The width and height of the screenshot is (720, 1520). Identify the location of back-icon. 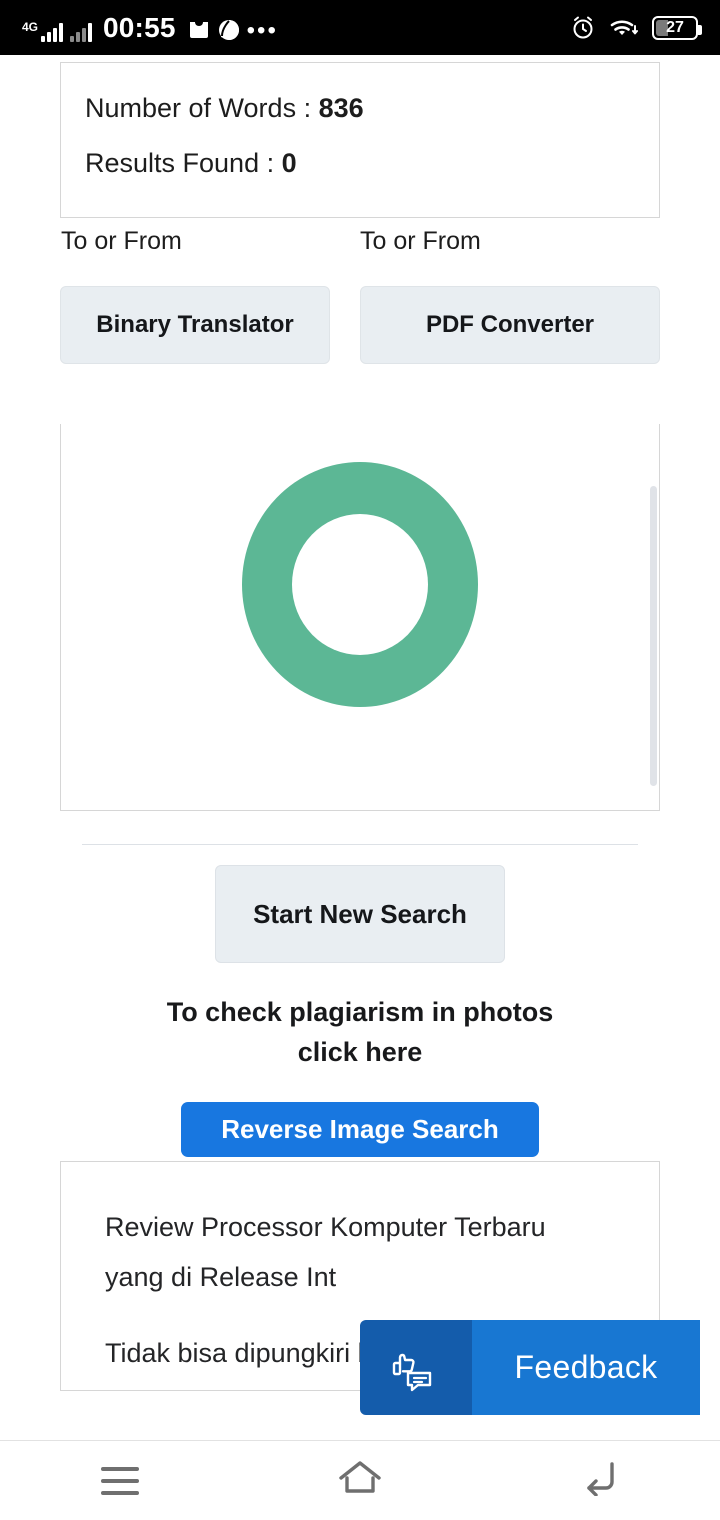
(600, 1480).